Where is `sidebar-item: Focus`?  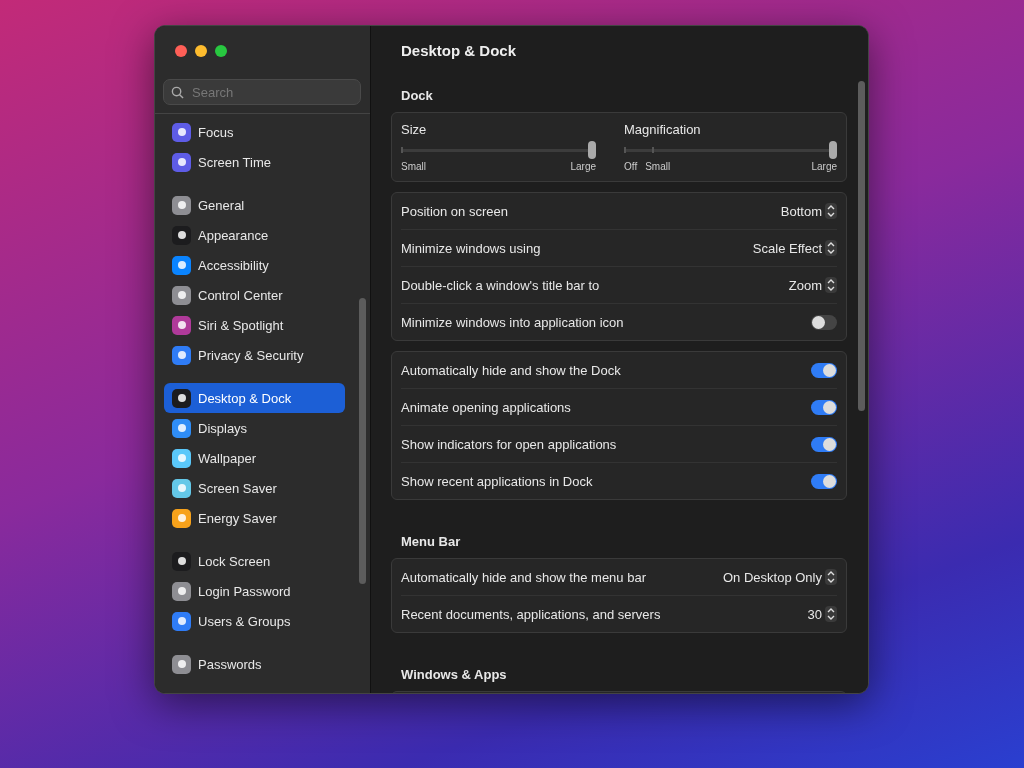
sidebar-item: Focus is located at coordinates (254, 132).